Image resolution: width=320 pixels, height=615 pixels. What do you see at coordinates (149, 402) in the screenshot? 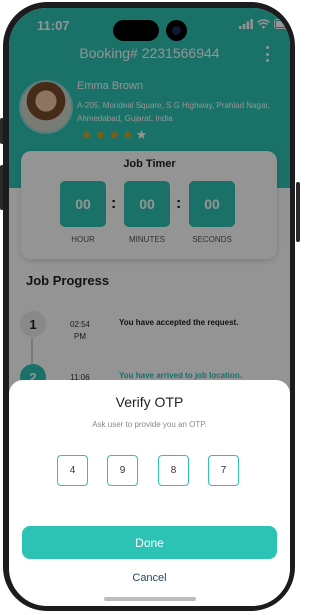
I see `verify-otp-title: Verify OTP` at bounding box center [149, 402].